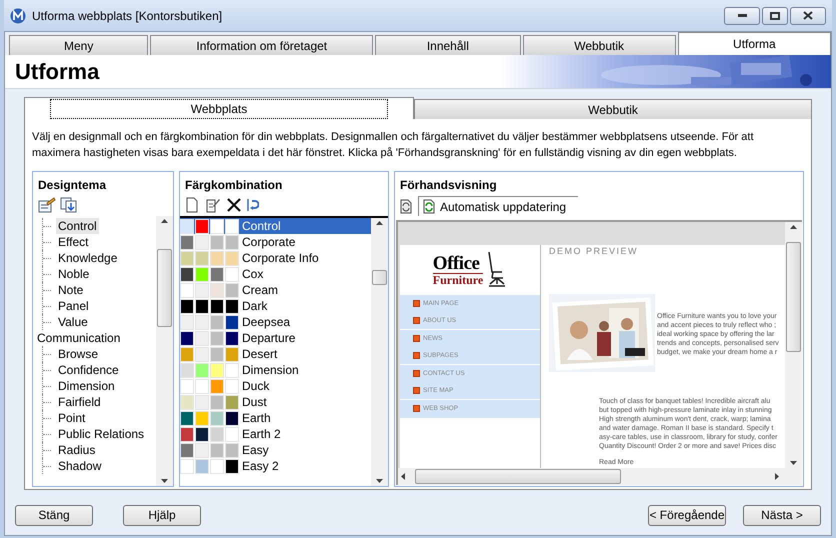 This screenshot has height=538, width=836. I want to click on close-icon, so click(808, 15).